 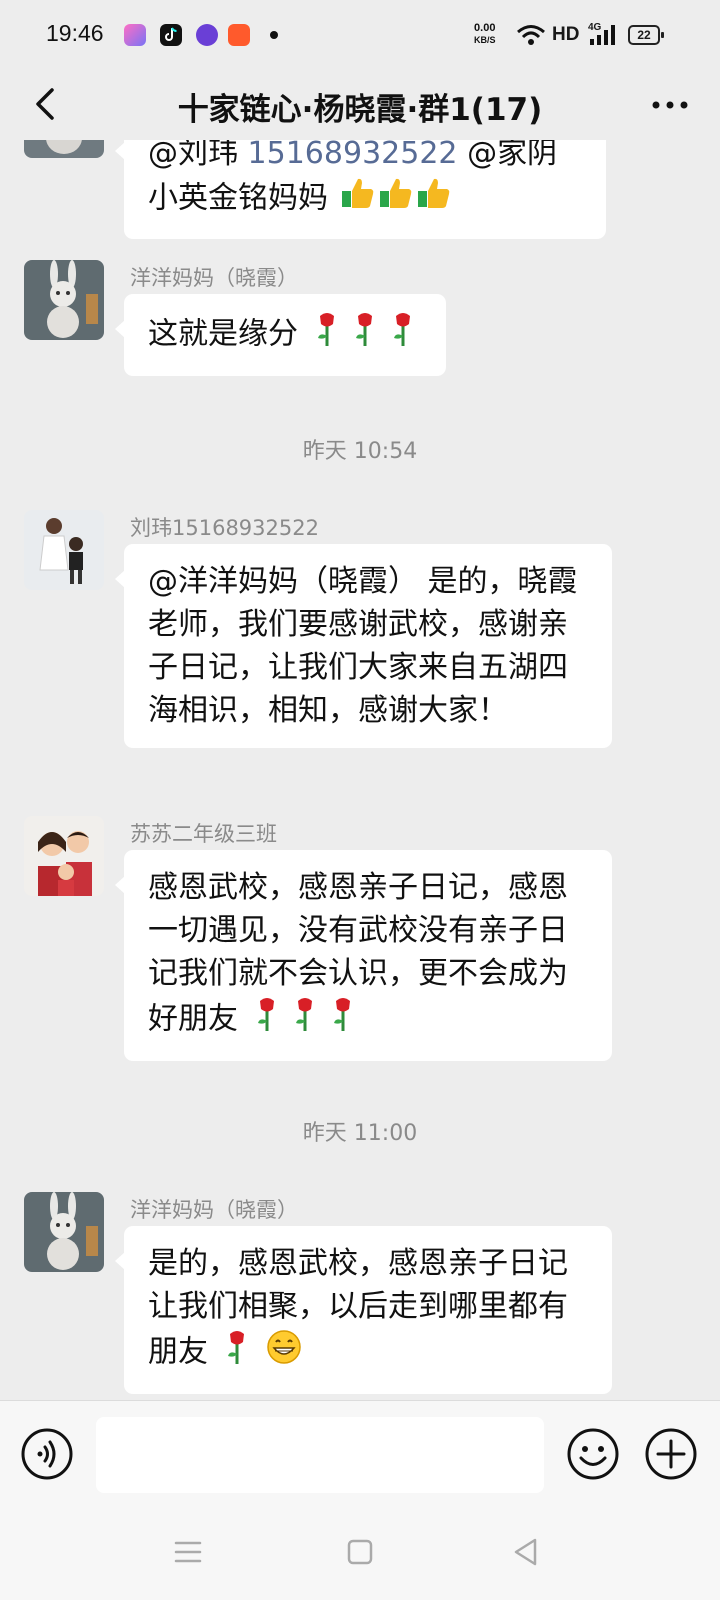 I want to click on back-triangle-icon, so click(x=525, y=1552).